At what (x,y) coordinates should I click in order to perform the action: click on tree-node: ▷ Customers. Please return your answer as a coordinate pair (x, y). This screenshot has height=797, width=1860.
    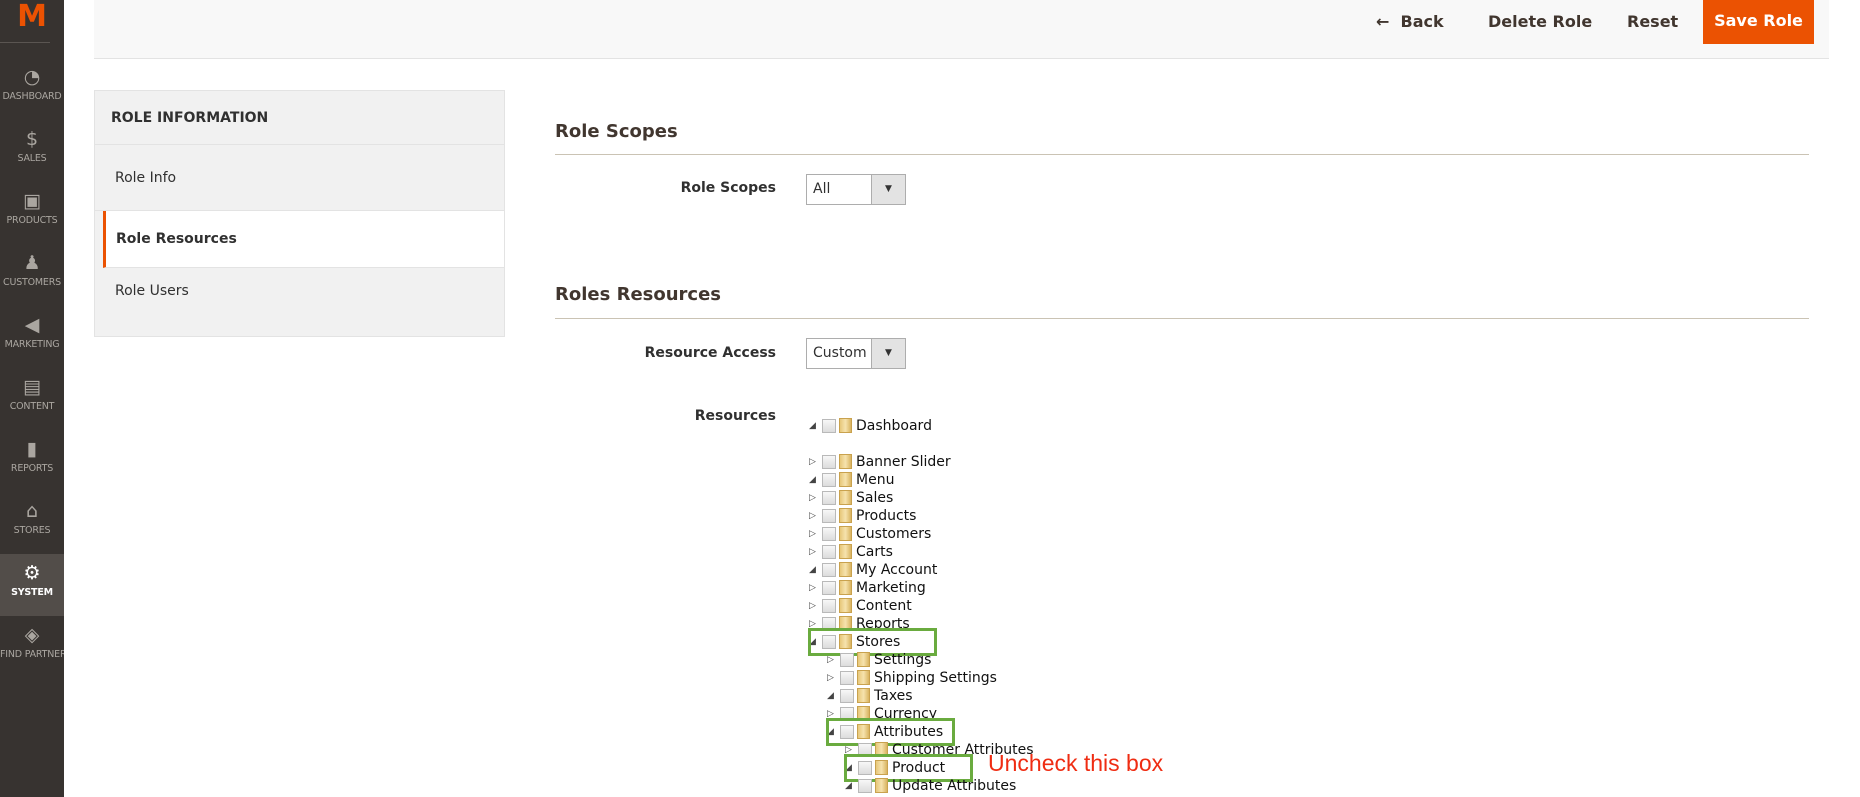
    Looking at the image, I should click on (870, 534).